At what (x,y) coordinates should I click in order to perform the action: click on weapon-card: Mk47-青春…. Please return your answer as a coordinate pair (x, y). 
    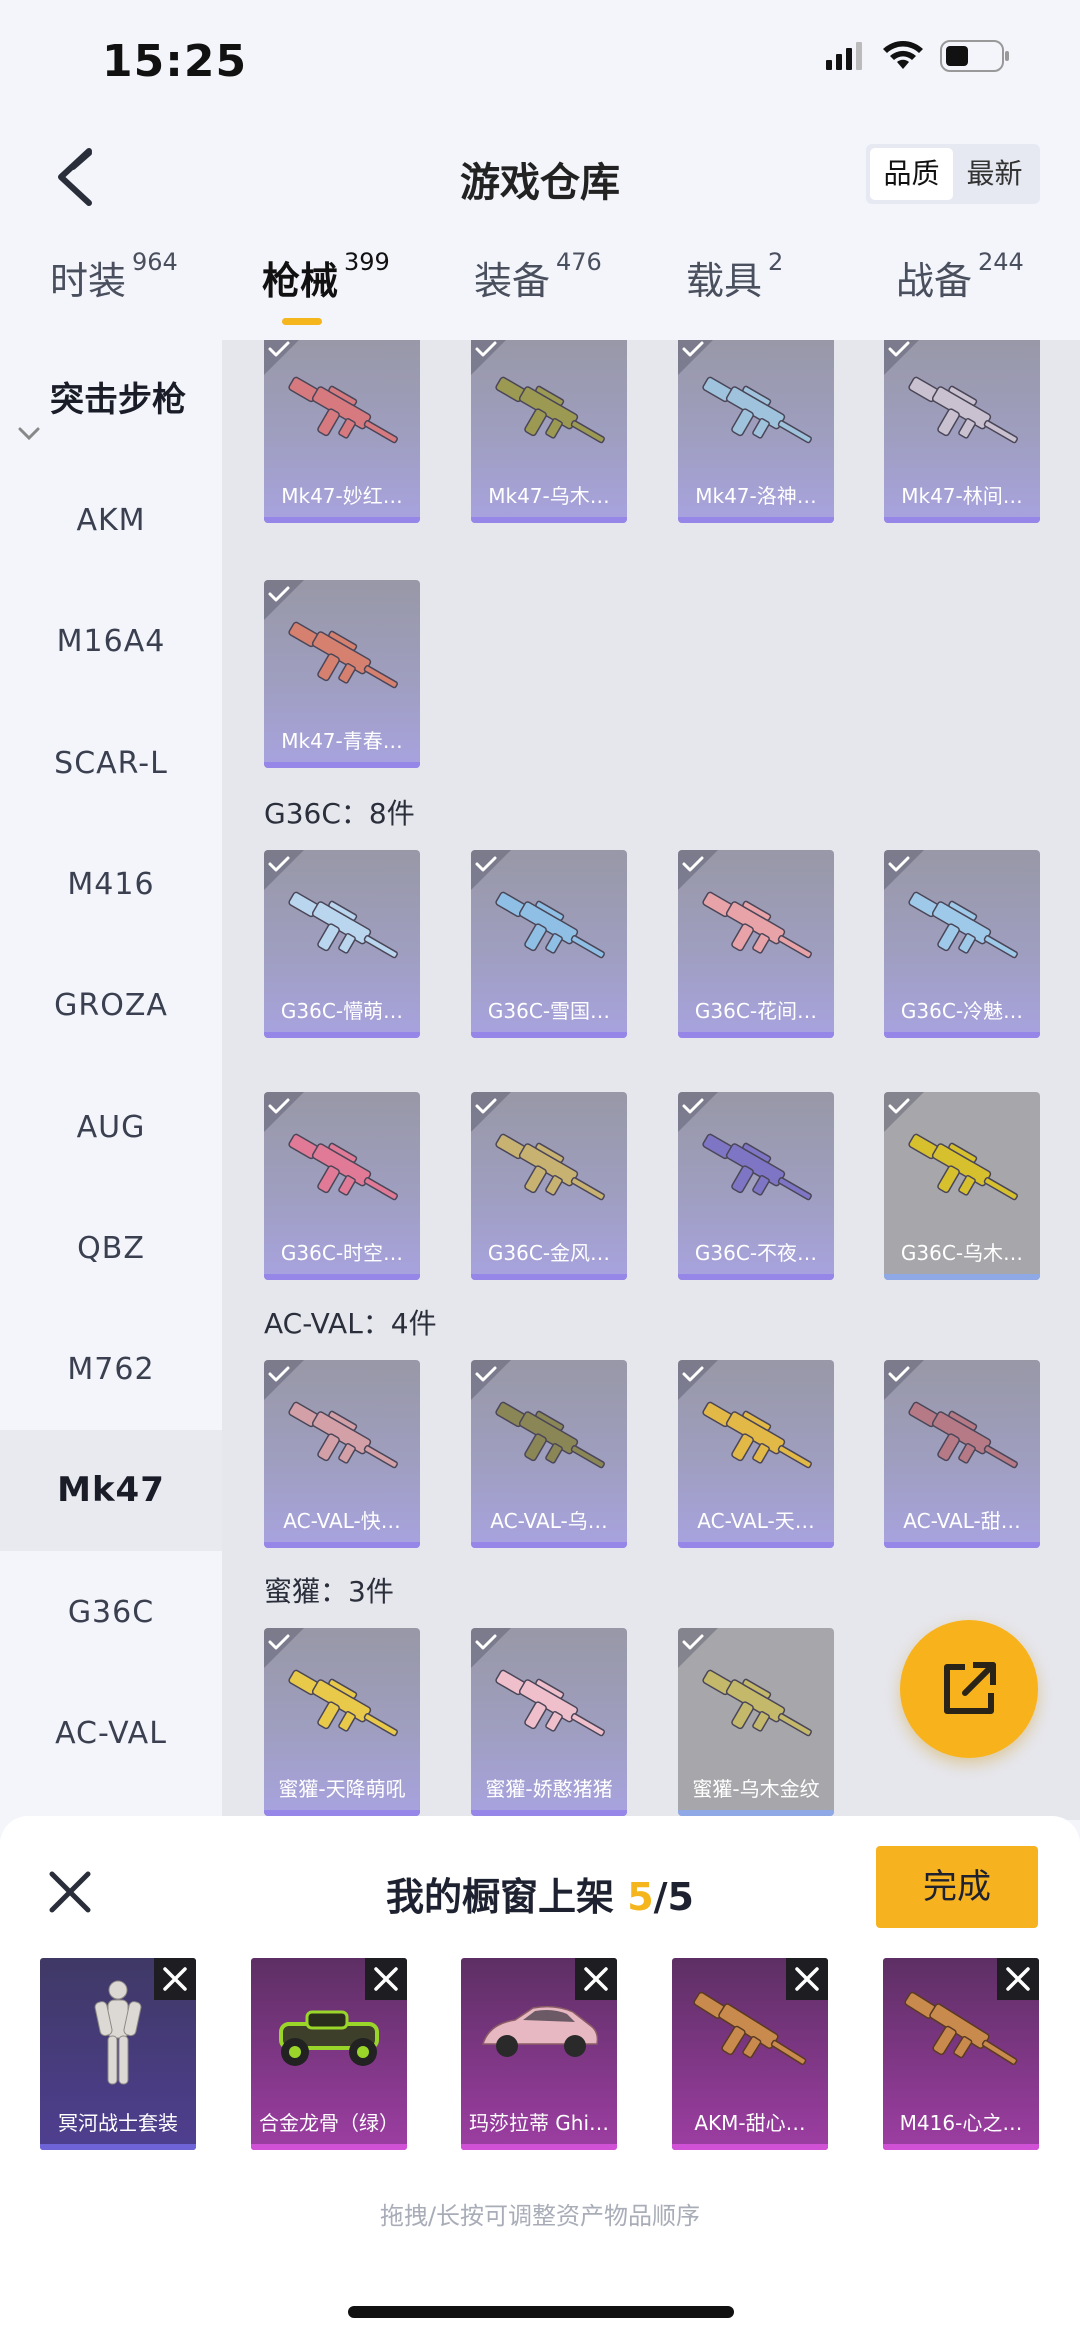
    Looking at the image, I should click on (342, 674).